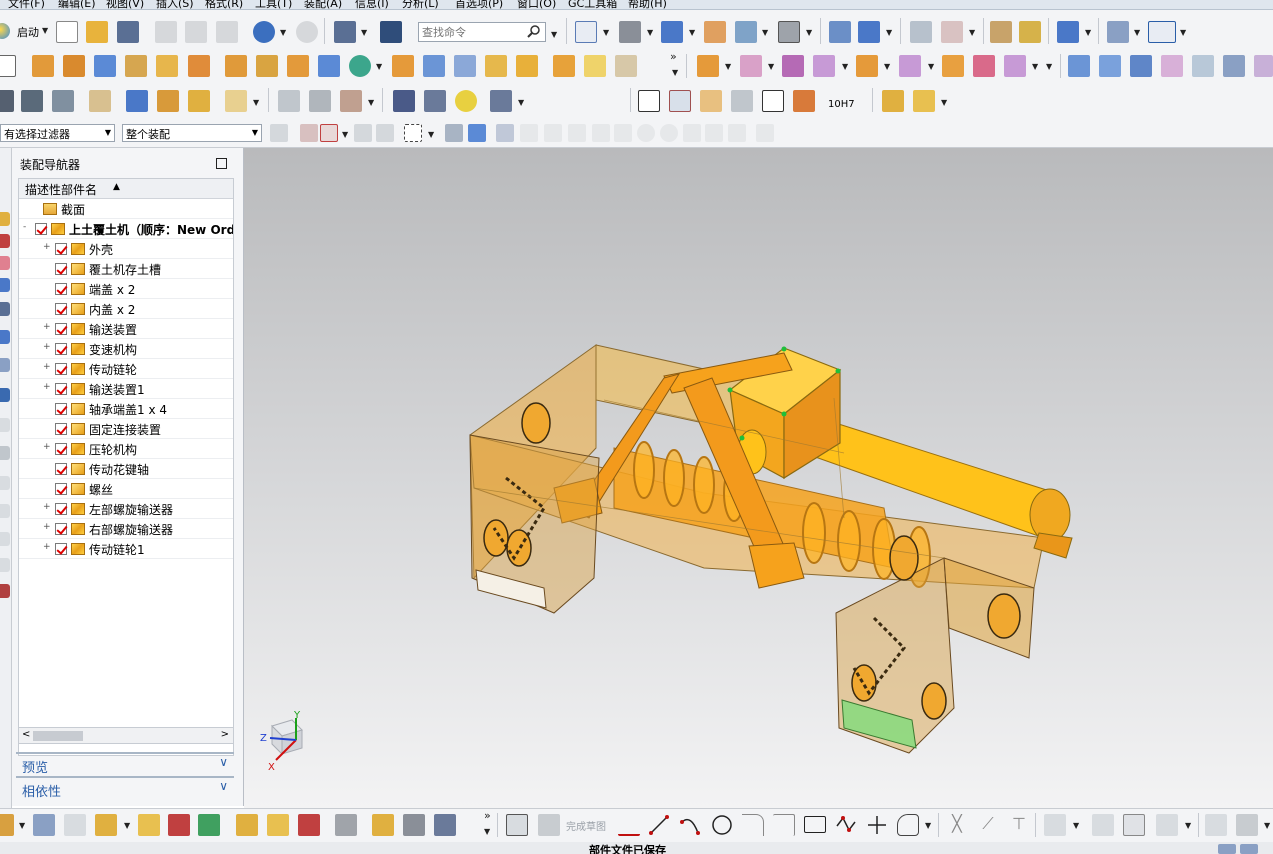 The image size is (1273, 854). What do you see at coordinates (116, 187) in the screenshot?
I see `sort-ascending-icon: ▲` at bounding box center [116, 187].